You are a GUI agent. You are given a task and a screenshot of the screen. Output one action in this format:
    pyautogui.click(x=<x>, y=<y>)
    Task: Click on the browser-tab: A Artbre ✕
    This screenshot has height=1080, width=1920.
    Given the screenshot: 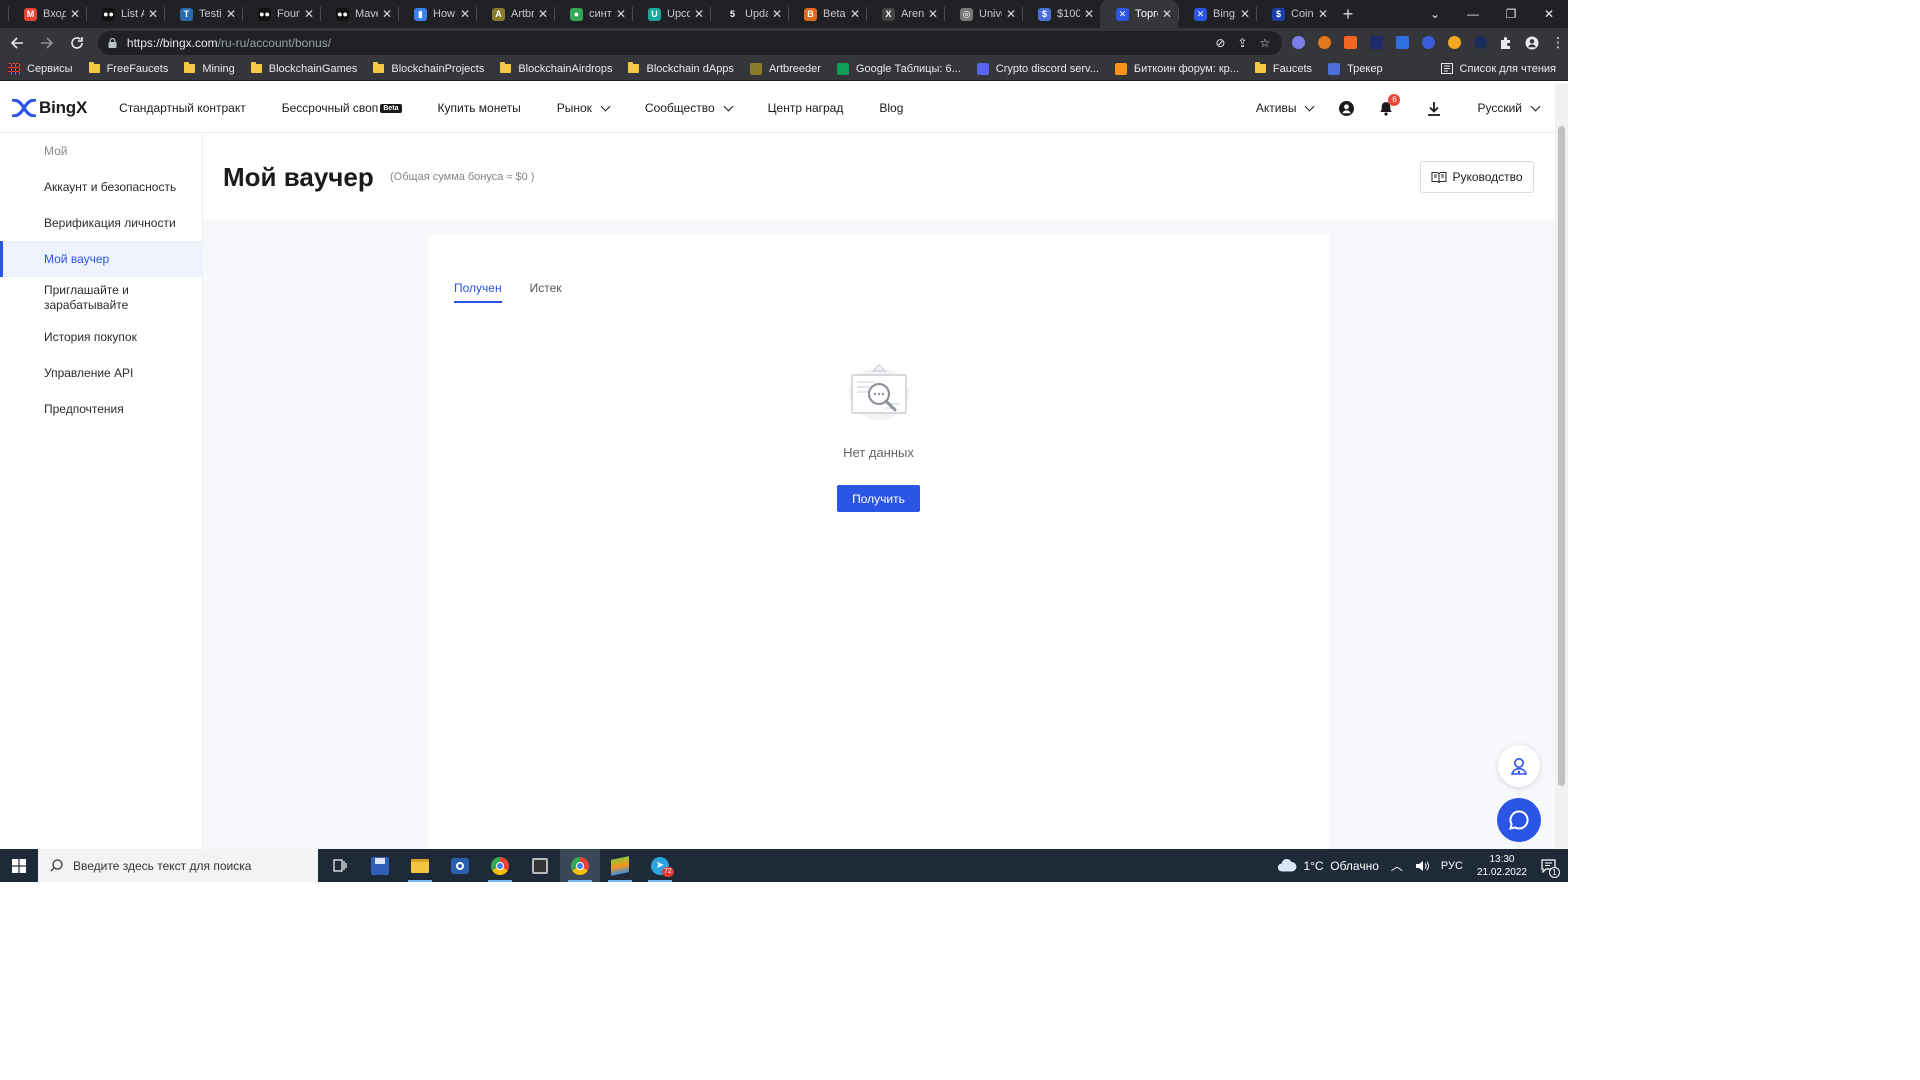 What is the action you would take?
    pyautogui.click(x=515, y=14)
    